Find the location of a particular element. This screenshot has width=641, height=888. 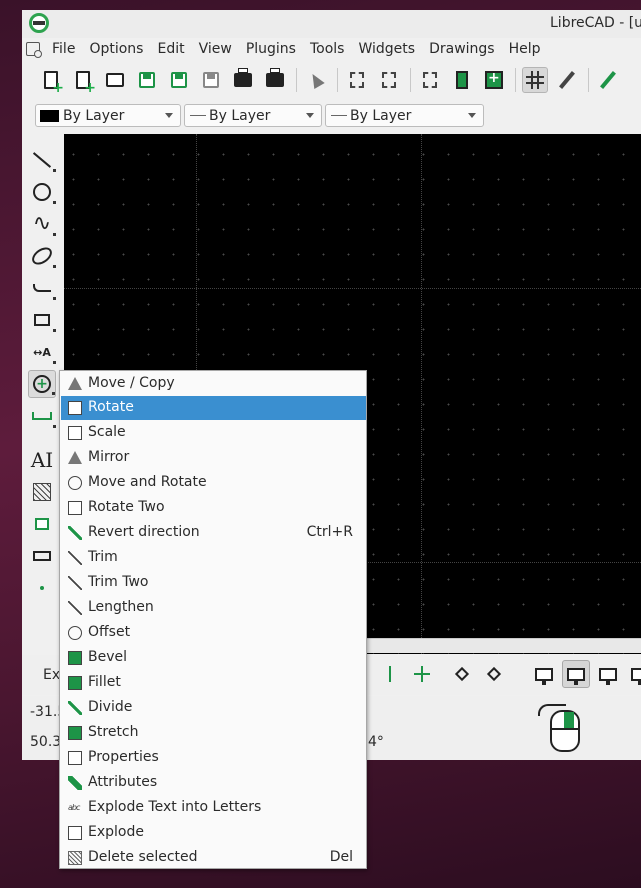

snap-center-button is located at coordinates (422, 674).